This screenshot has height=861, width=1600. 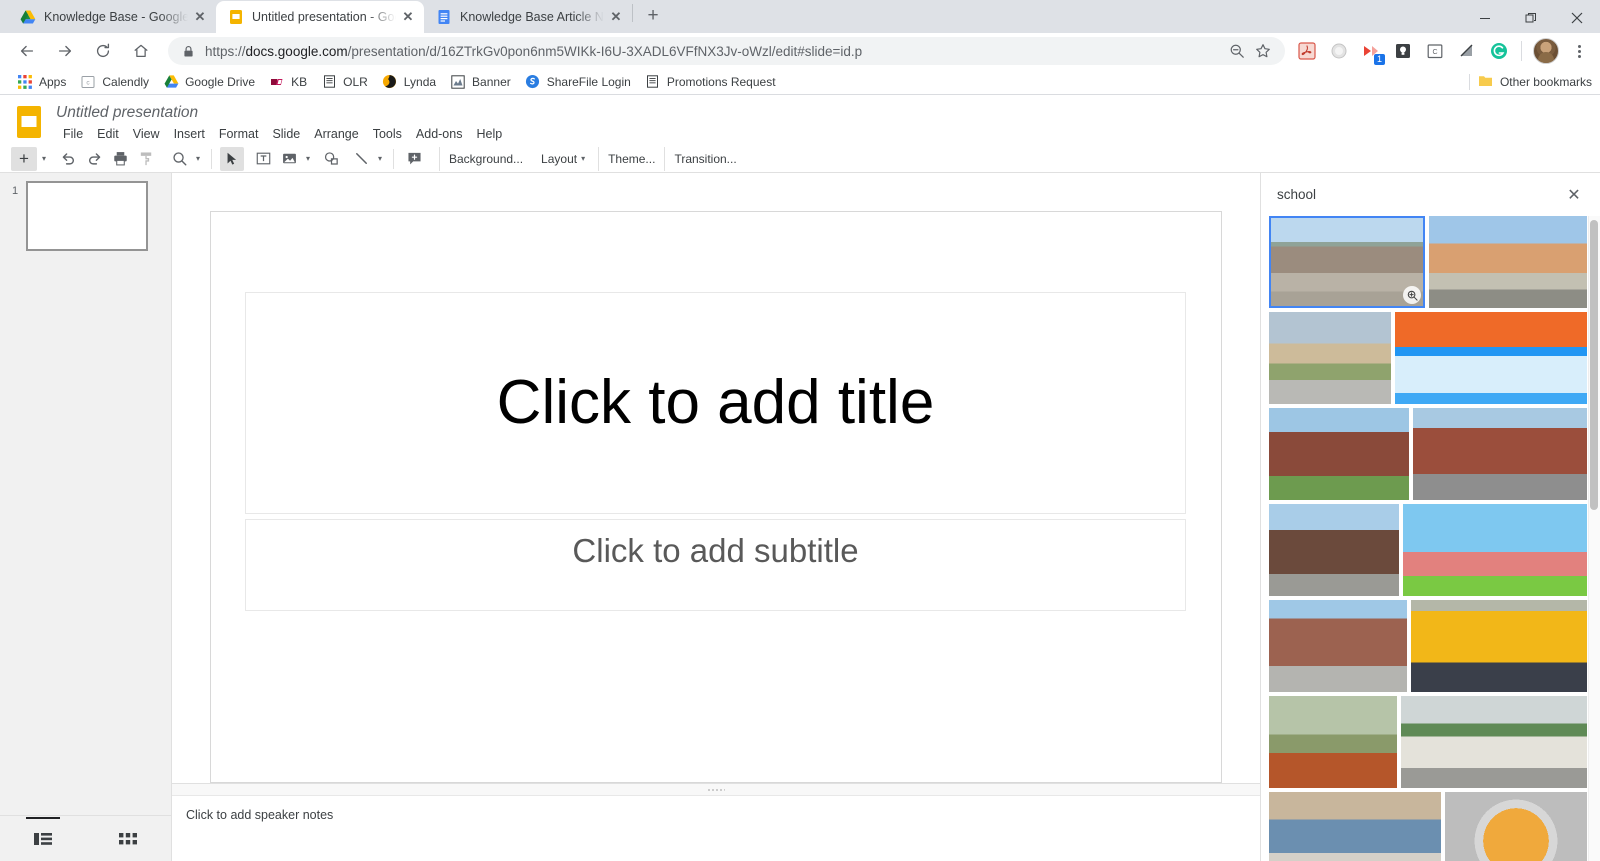 What do you see at coordinates (1531, 18) in the screenshot?
I see `maximize-restore-button` at bounding box center [1531, 18].